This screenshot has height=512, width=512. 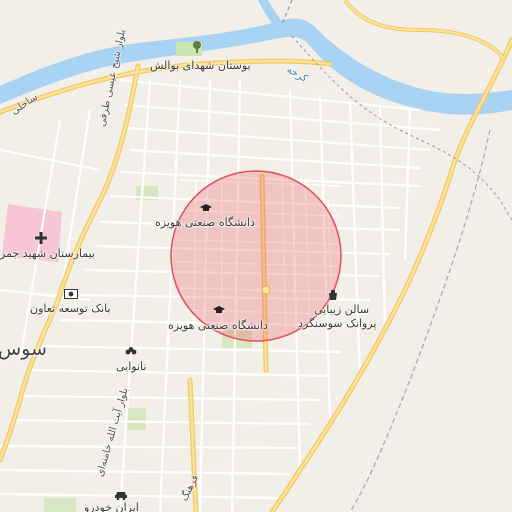 I want to click on park-label: بوستان شهدای بوالش, so click(x=200, y=65).